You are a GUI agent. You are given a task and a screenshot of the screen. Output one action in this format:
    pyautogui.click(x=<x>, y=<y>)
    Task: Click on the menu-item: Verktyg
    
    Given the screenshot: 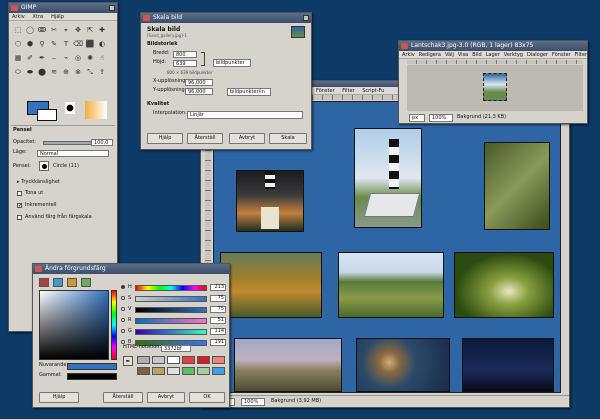 What is the action you would take?
    pyautogui.click(x=513, y=55)
    